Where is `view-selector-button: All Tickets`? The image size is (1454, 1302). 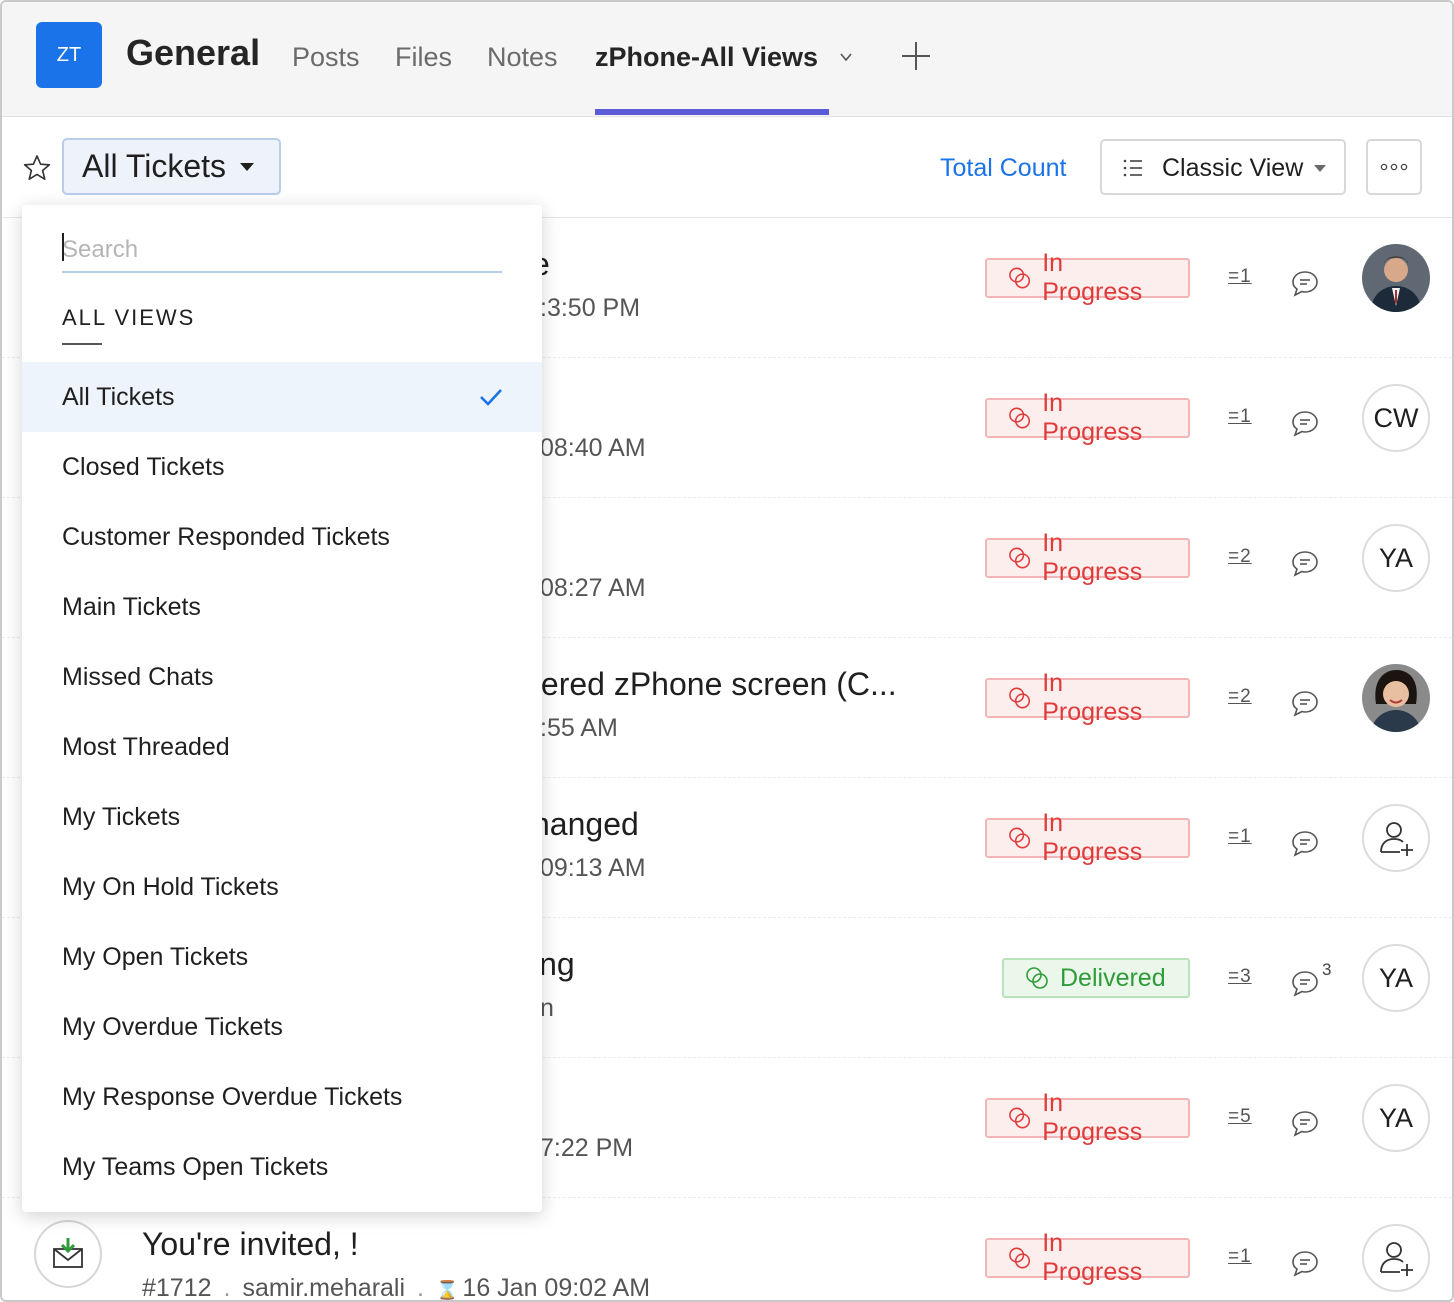
view-selector-button: All Tickets is located at coordinates (171, 166).